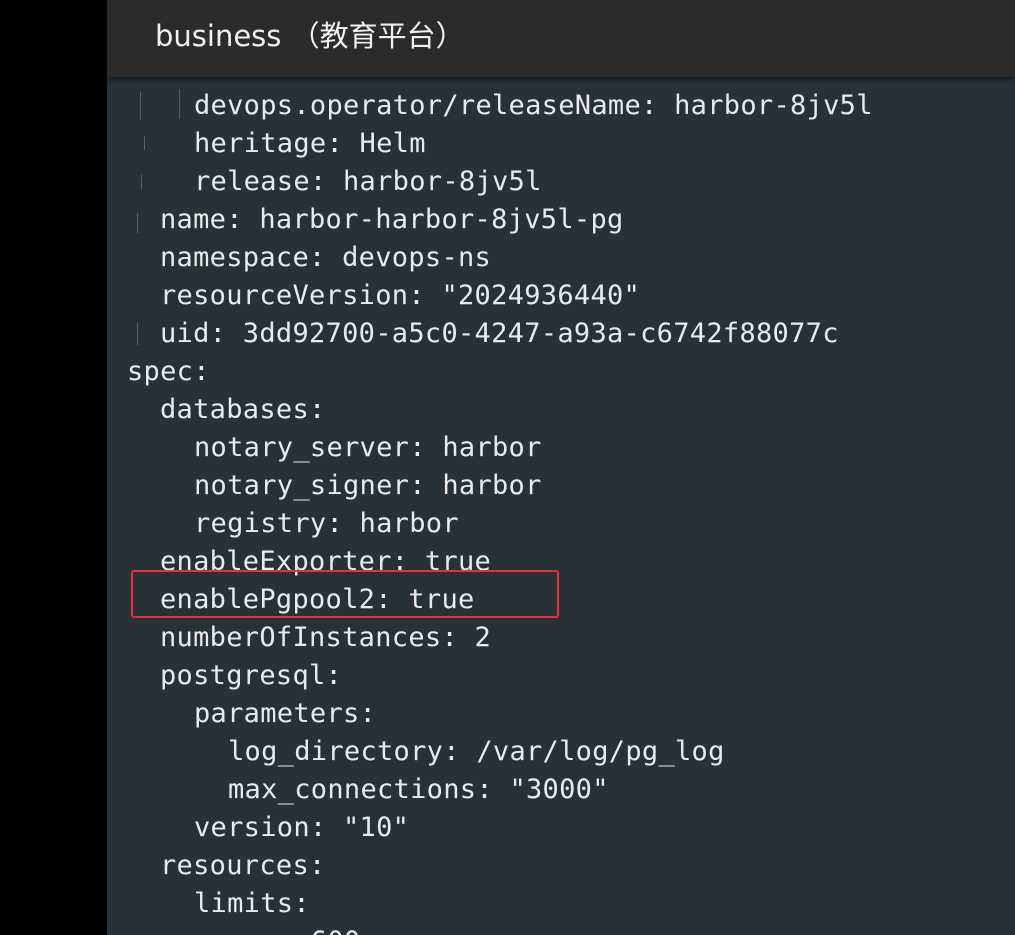 Image resolution: width=1015 pixels, height=935 pixels. What do you see at coordinates (326, 523) in the screenshot?
I see `code-line: registry: harbor` at bounding box center [326, 523].